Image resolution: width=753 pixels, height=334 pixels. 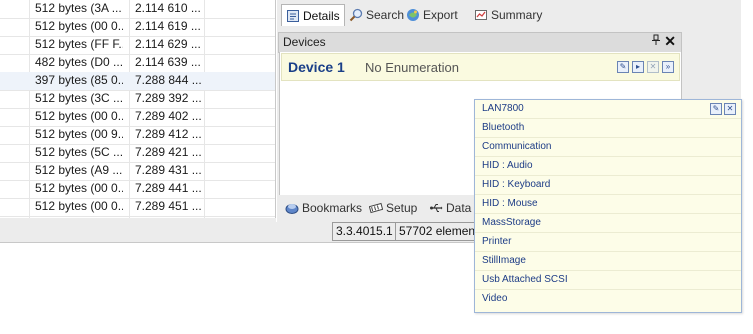 What do you see at coordinates (608, 223) in the screenshot?
I see `dropdown-item: MassStorage` at bounding box center [608, 223].